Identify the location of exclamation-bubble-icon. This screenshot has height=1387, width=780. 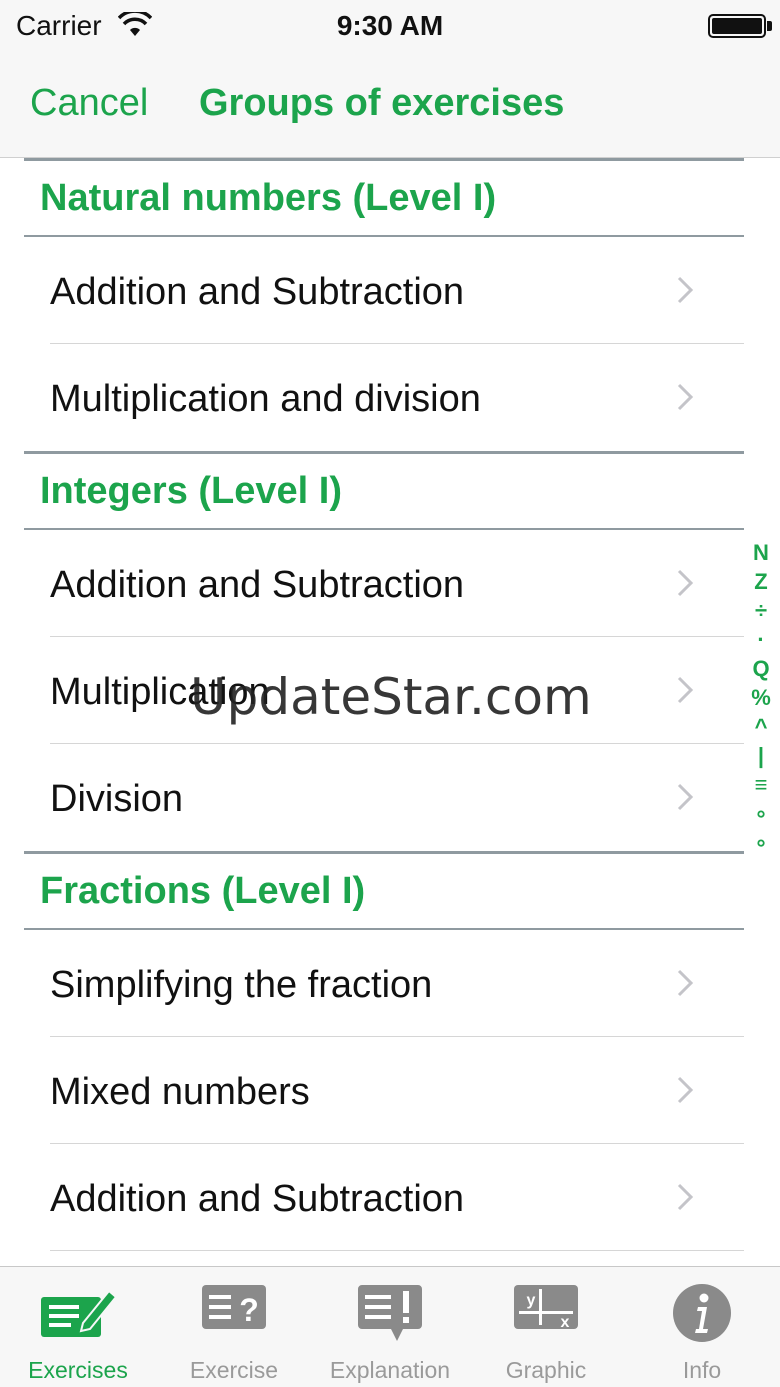
(390, 1313).